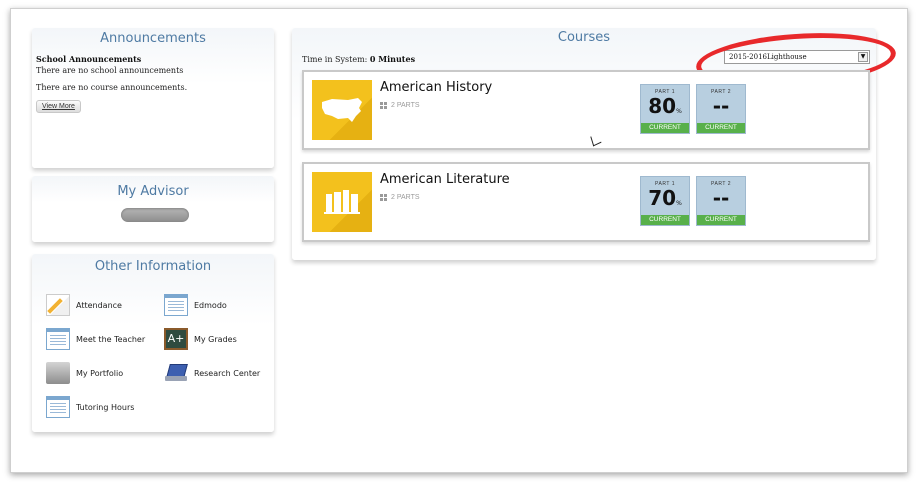  What do you see at coordinates (89, 59) in the screenshot?
I see `school-announcements-heading: School Announcements` at bounding box center [89, 59].